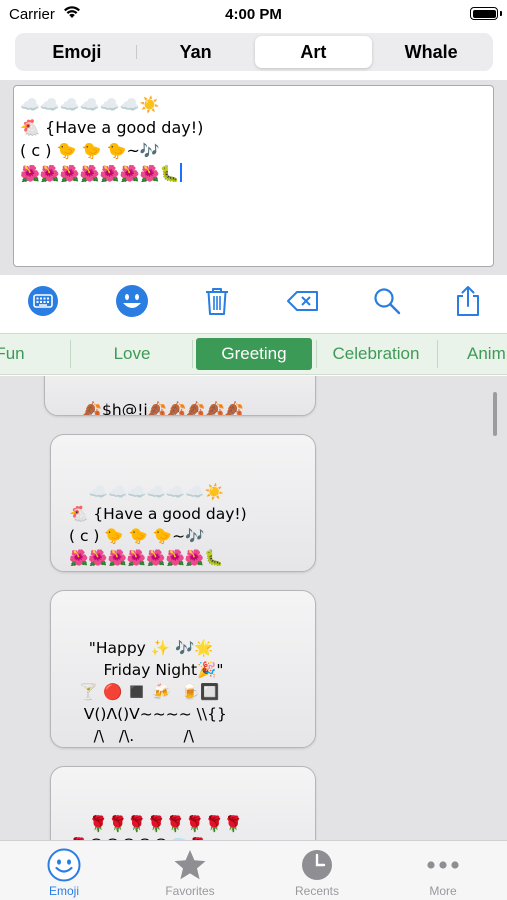 The width and height of the screenshot is (507, 900). Describe the element at coordinates (217, 301) in the screenshot. I see `trash-icon` at that location.